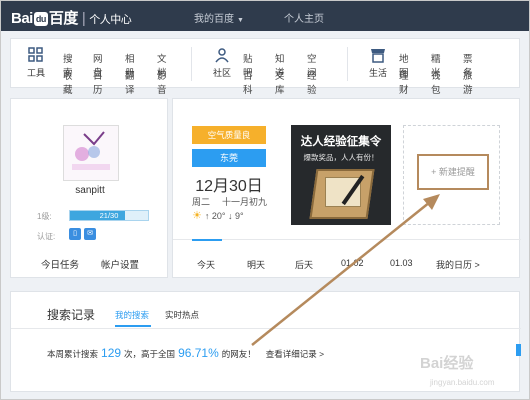 The image size is (530, 400). I want to click on weekday-line: 周二 十一月初九, so click(232, 201).